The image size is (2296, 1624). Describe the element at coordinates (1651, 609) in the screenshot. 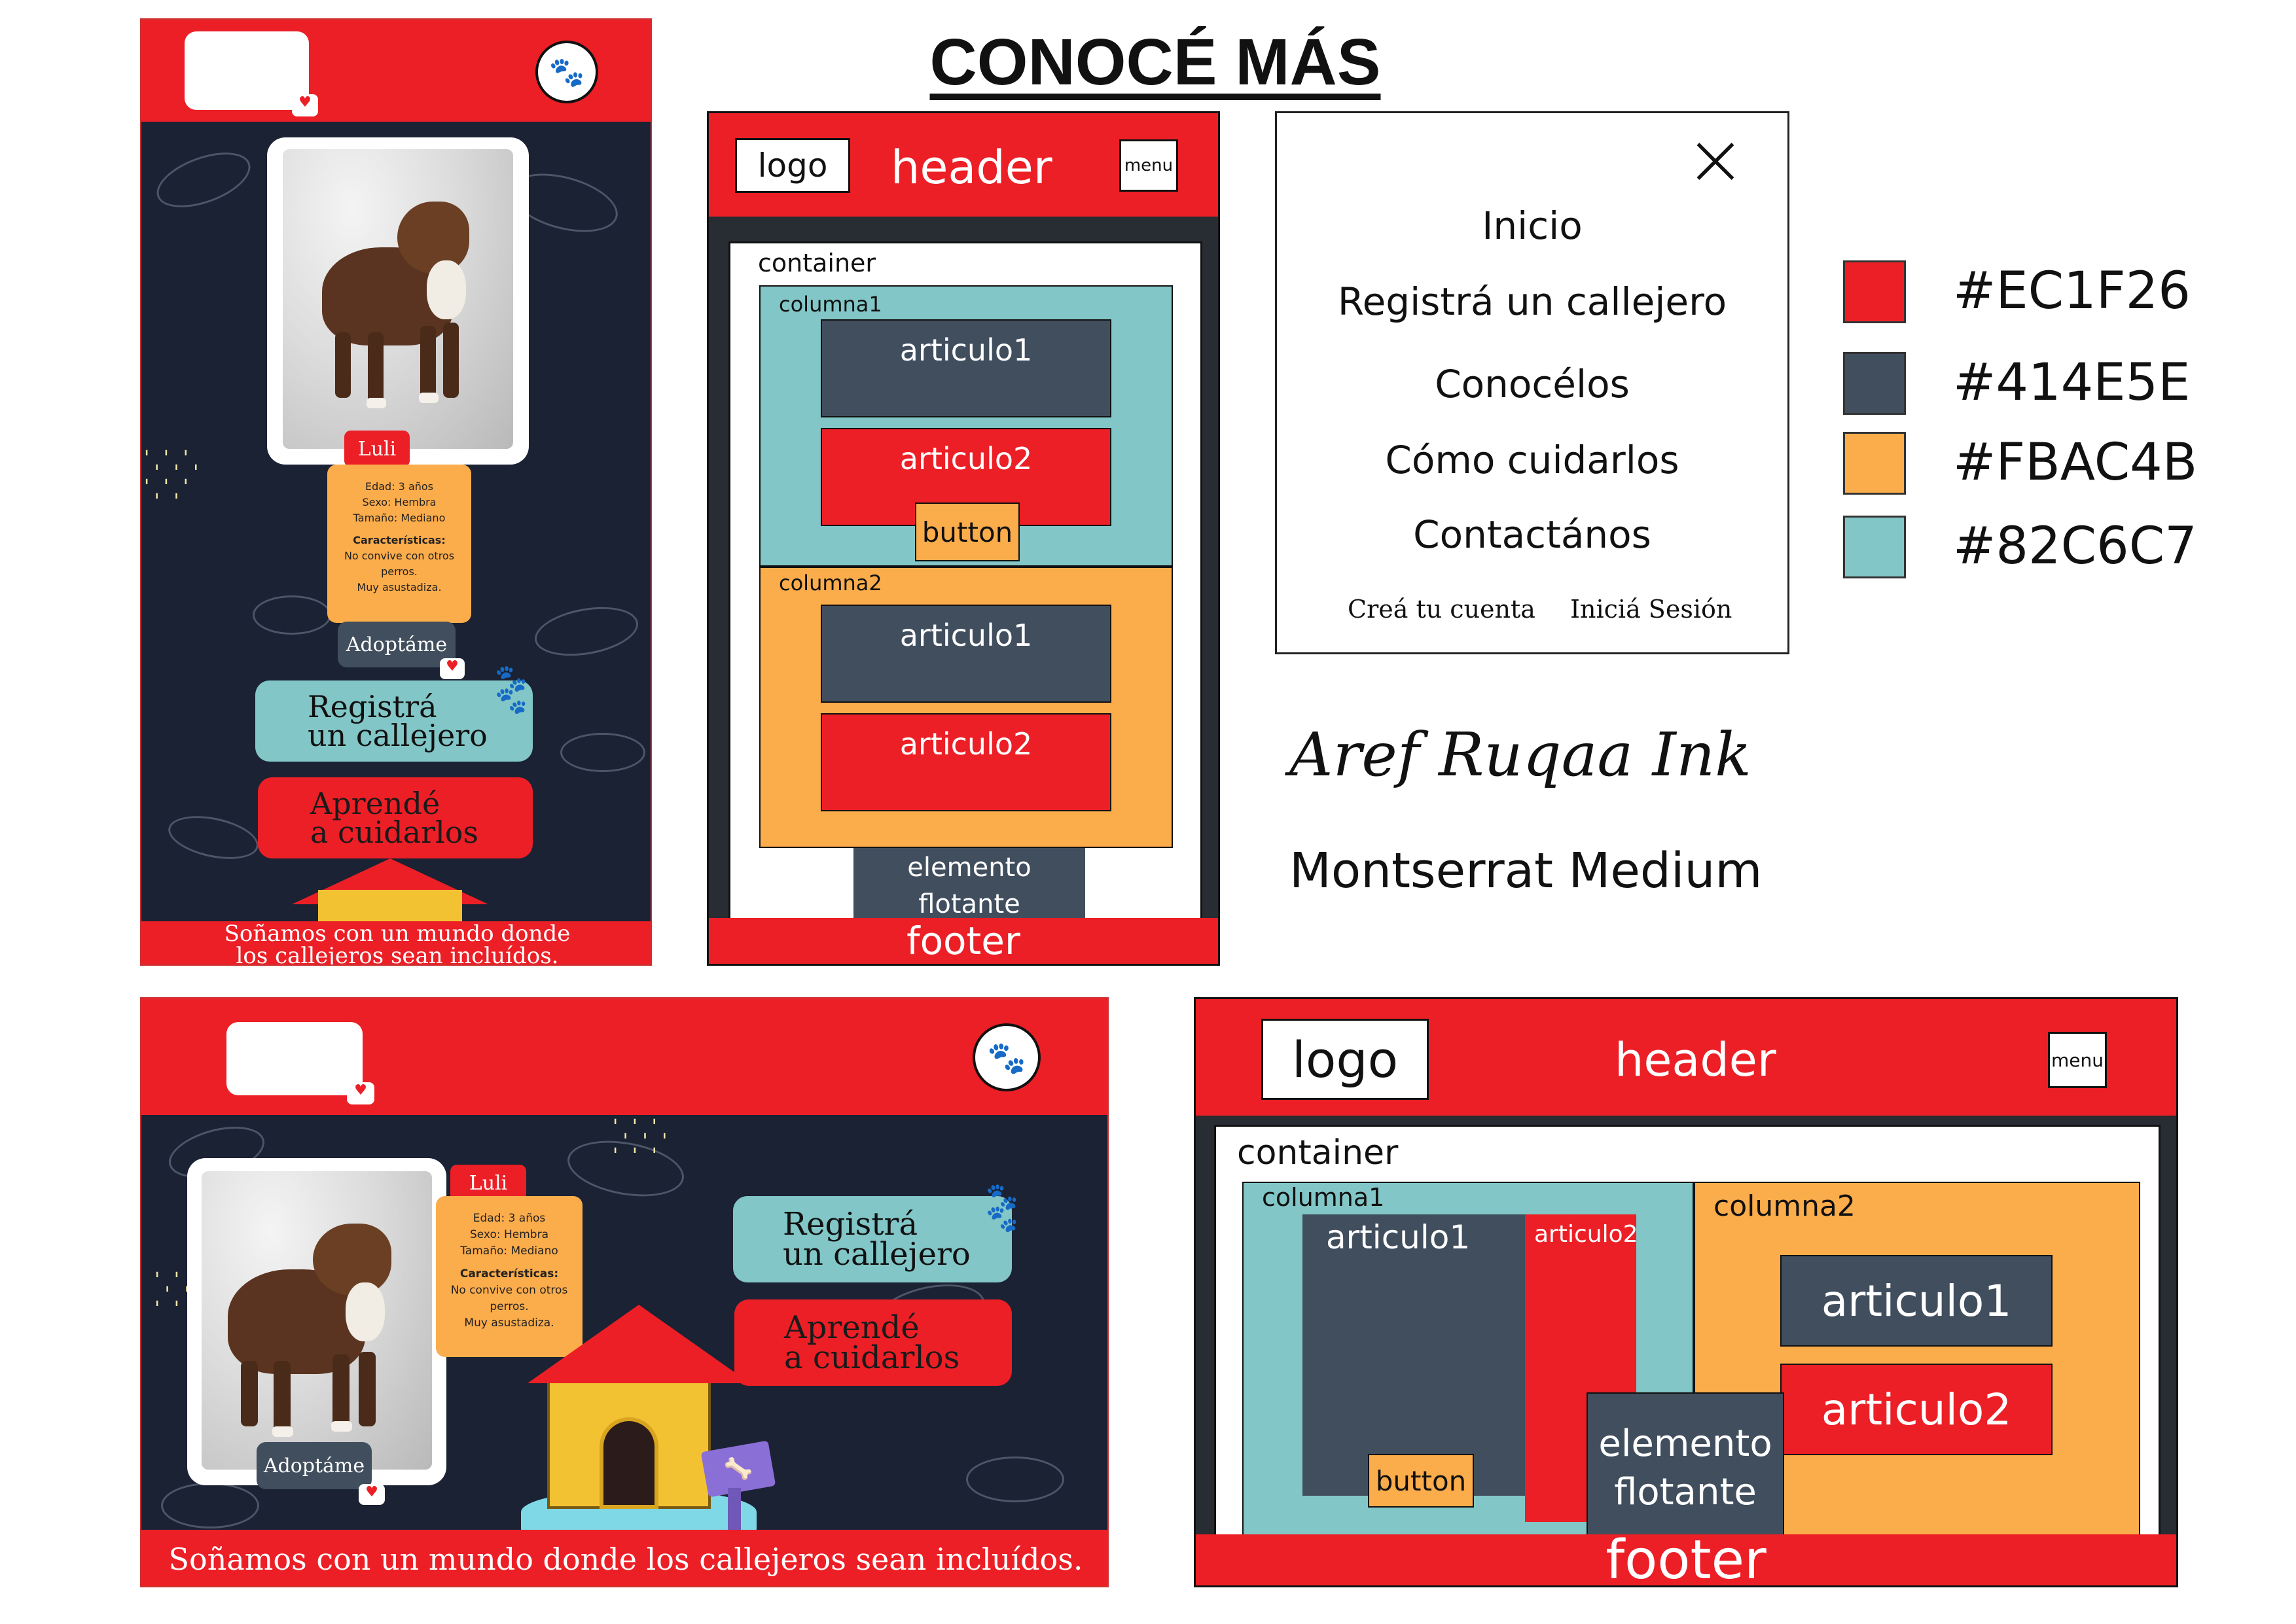

I see `login-link: Iniciá Sesión` at that location.